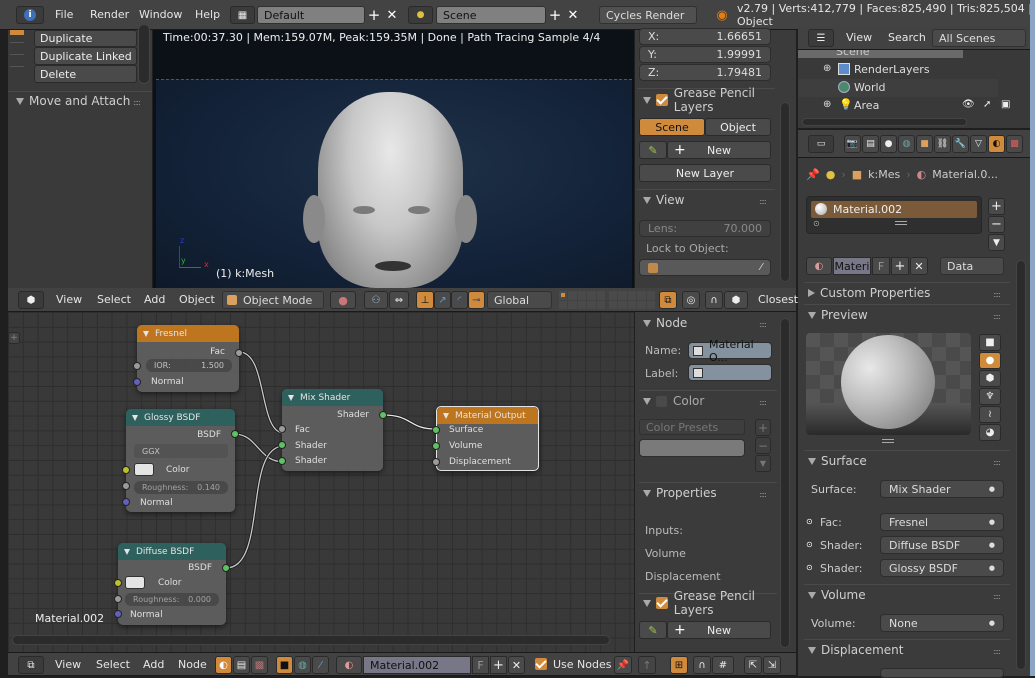 This screenshot has height=678, width=1035. Describe the element at coordinates (990, 432) in the screenshot. I see `preview-world-sphere-icon: ◕` at that location.